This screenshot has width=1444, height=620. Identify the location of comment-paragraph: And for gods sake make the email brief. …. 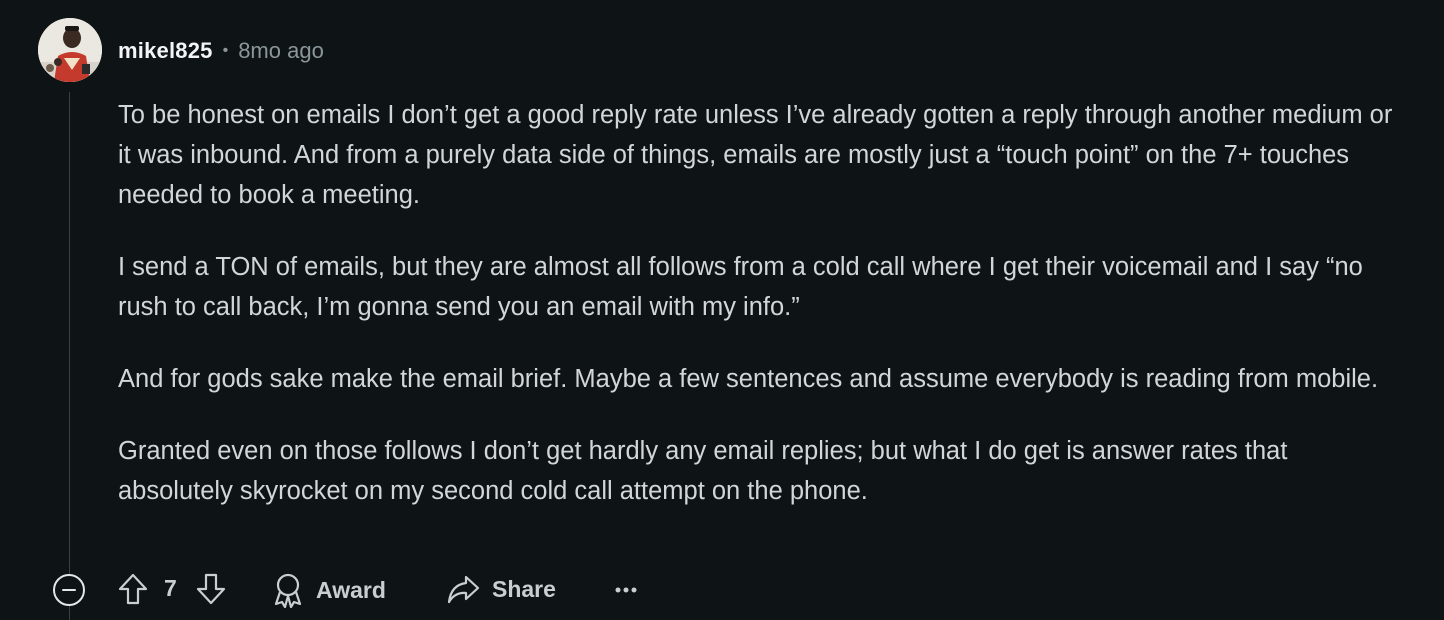
(748, 379).